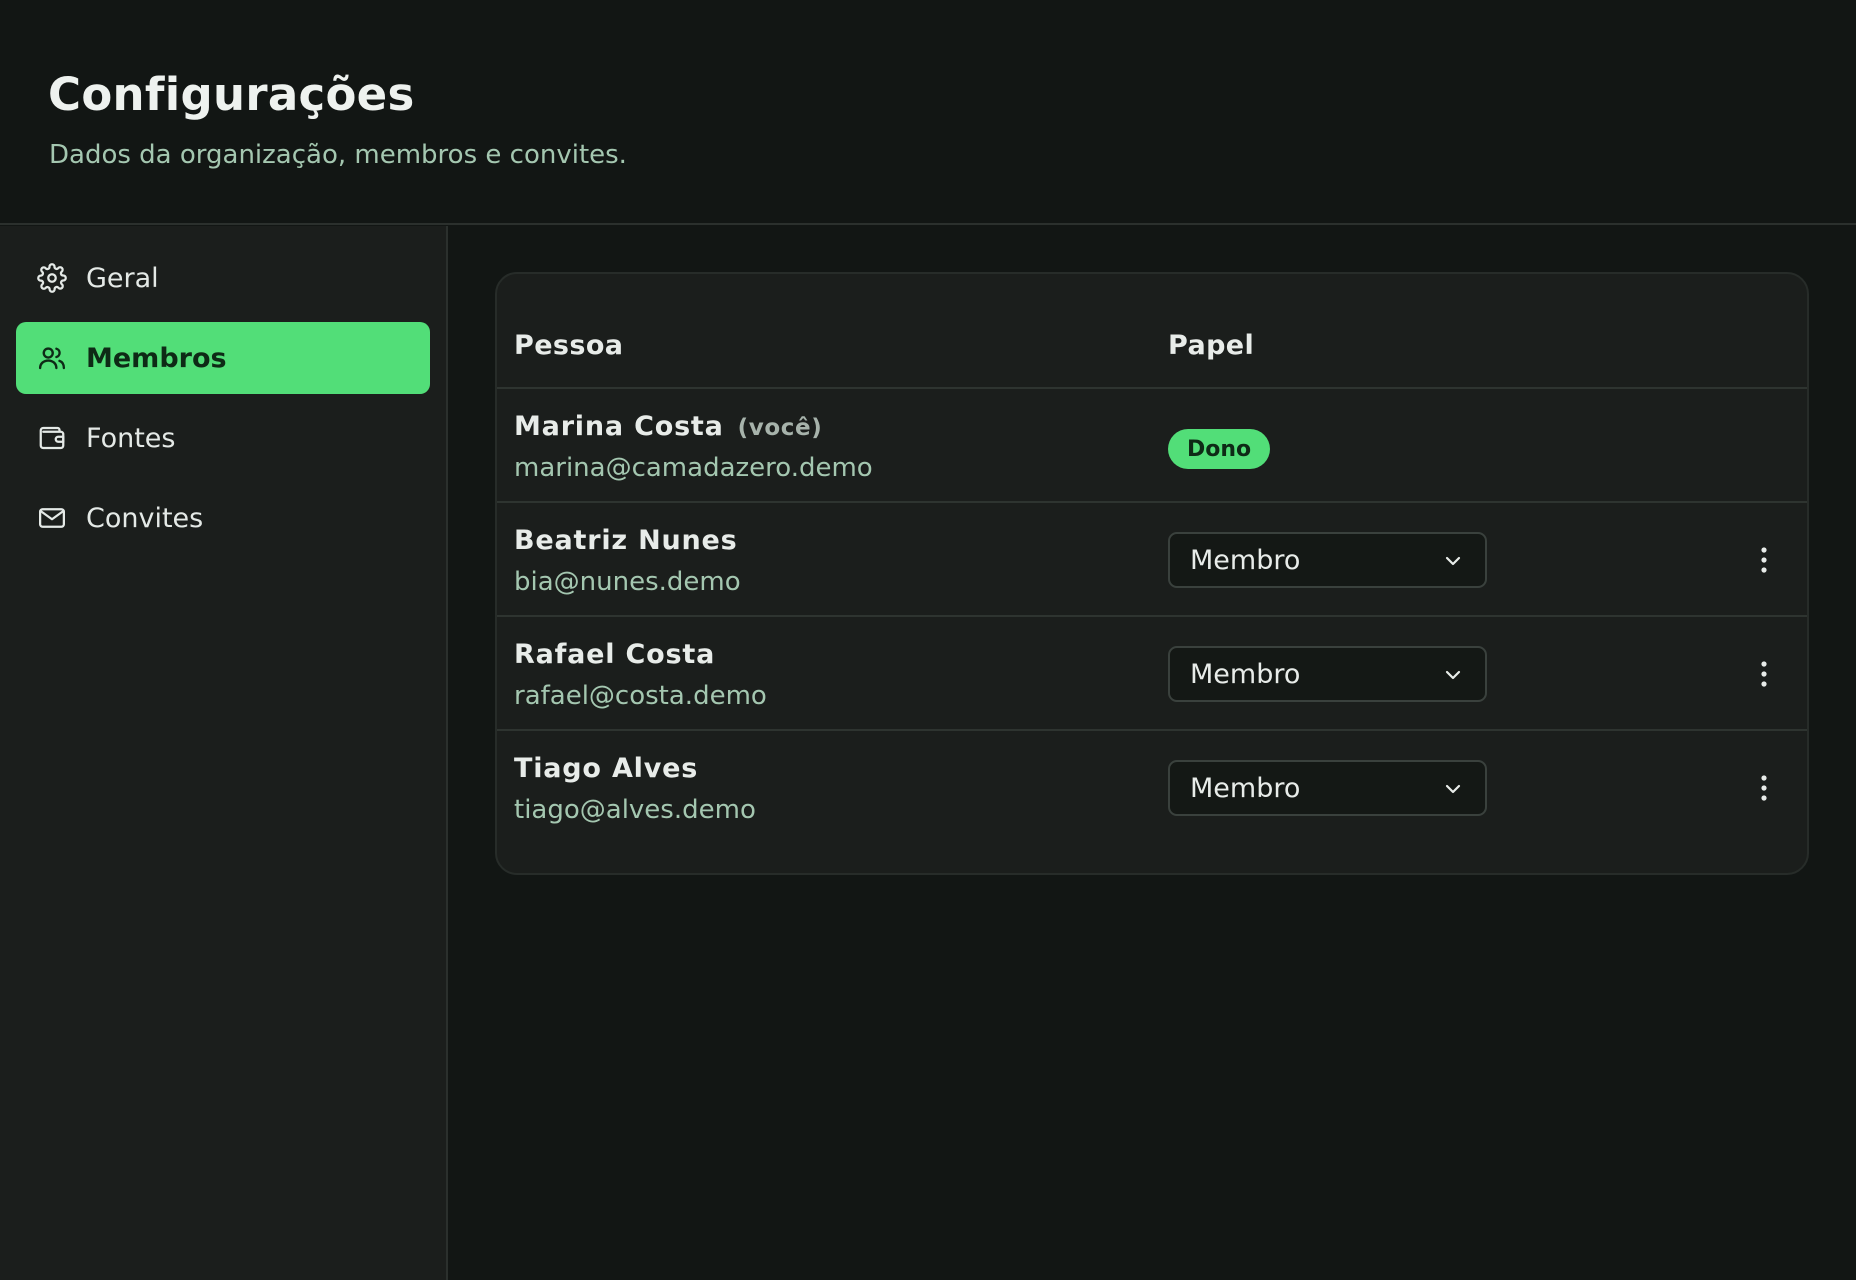 Image resolution: width=1856 pixels, height=1280 pixels. Describe the element at coordinates (693, 468) in the screenshot. I see `member-email: marina@camadazero.demo` at that location.